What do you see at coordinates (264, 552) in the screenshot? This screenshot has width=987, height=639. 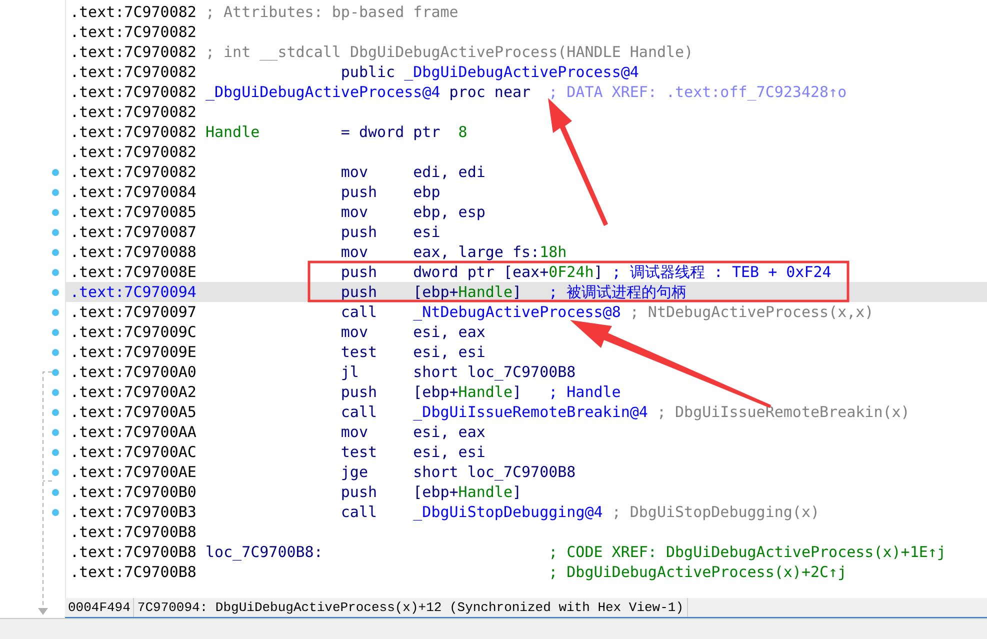 I see `label-text: loc_7C9700B8:` at bounding box center [264, 552].